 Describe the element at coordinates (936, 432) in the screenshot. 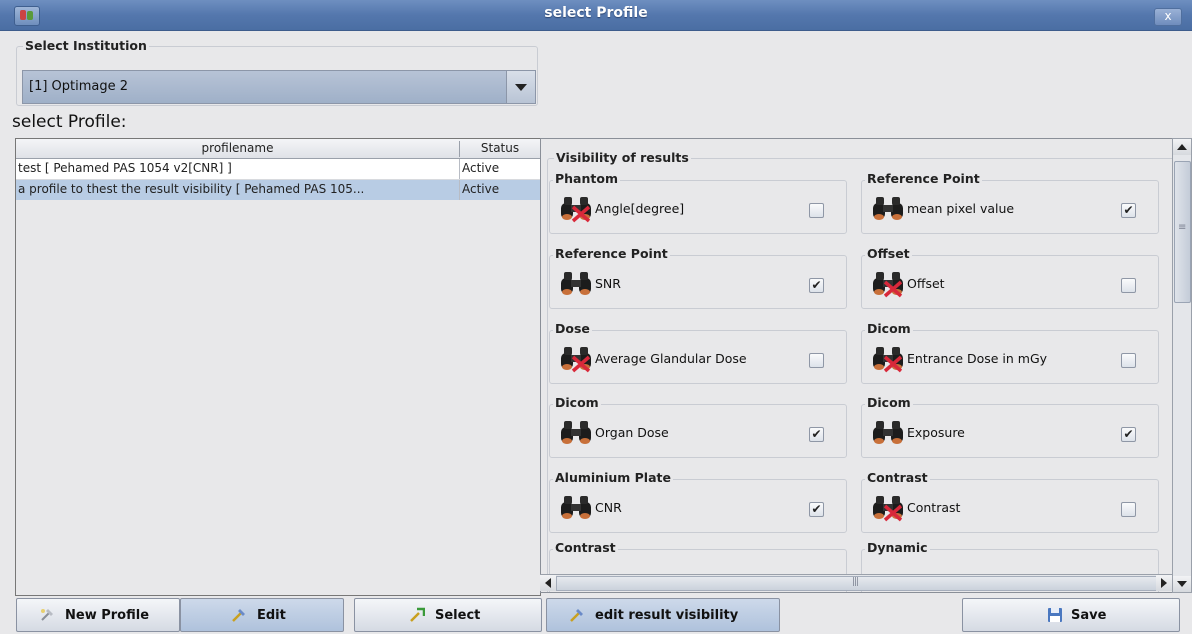

I see `visibility-item-label: Exposure` at that location.